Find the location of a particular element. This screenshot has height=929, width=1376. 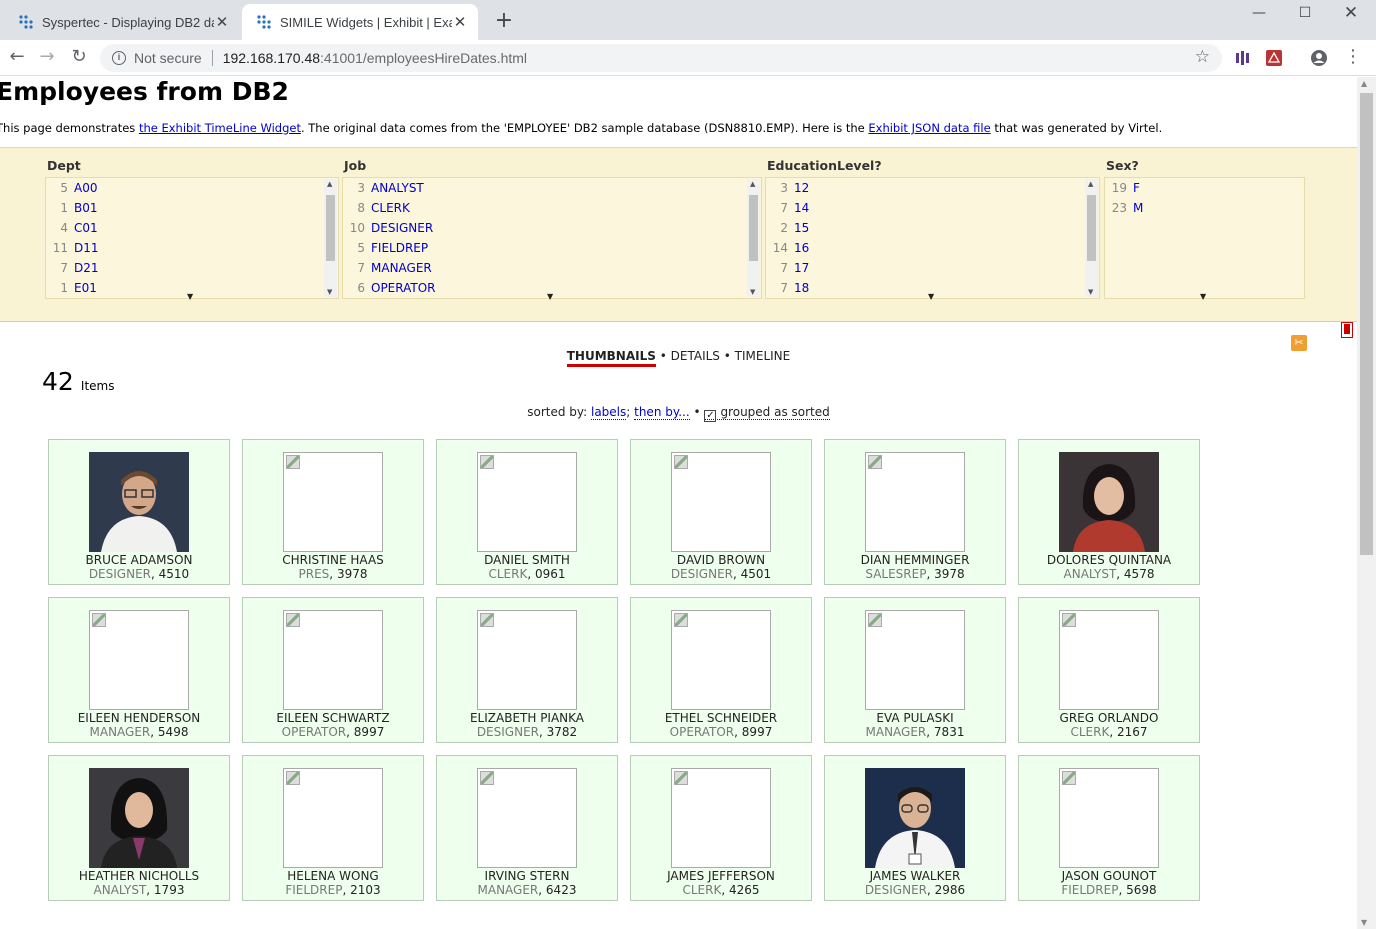

employee-name: ELIZABETH PIANKA is located at coordinates (527, 718).